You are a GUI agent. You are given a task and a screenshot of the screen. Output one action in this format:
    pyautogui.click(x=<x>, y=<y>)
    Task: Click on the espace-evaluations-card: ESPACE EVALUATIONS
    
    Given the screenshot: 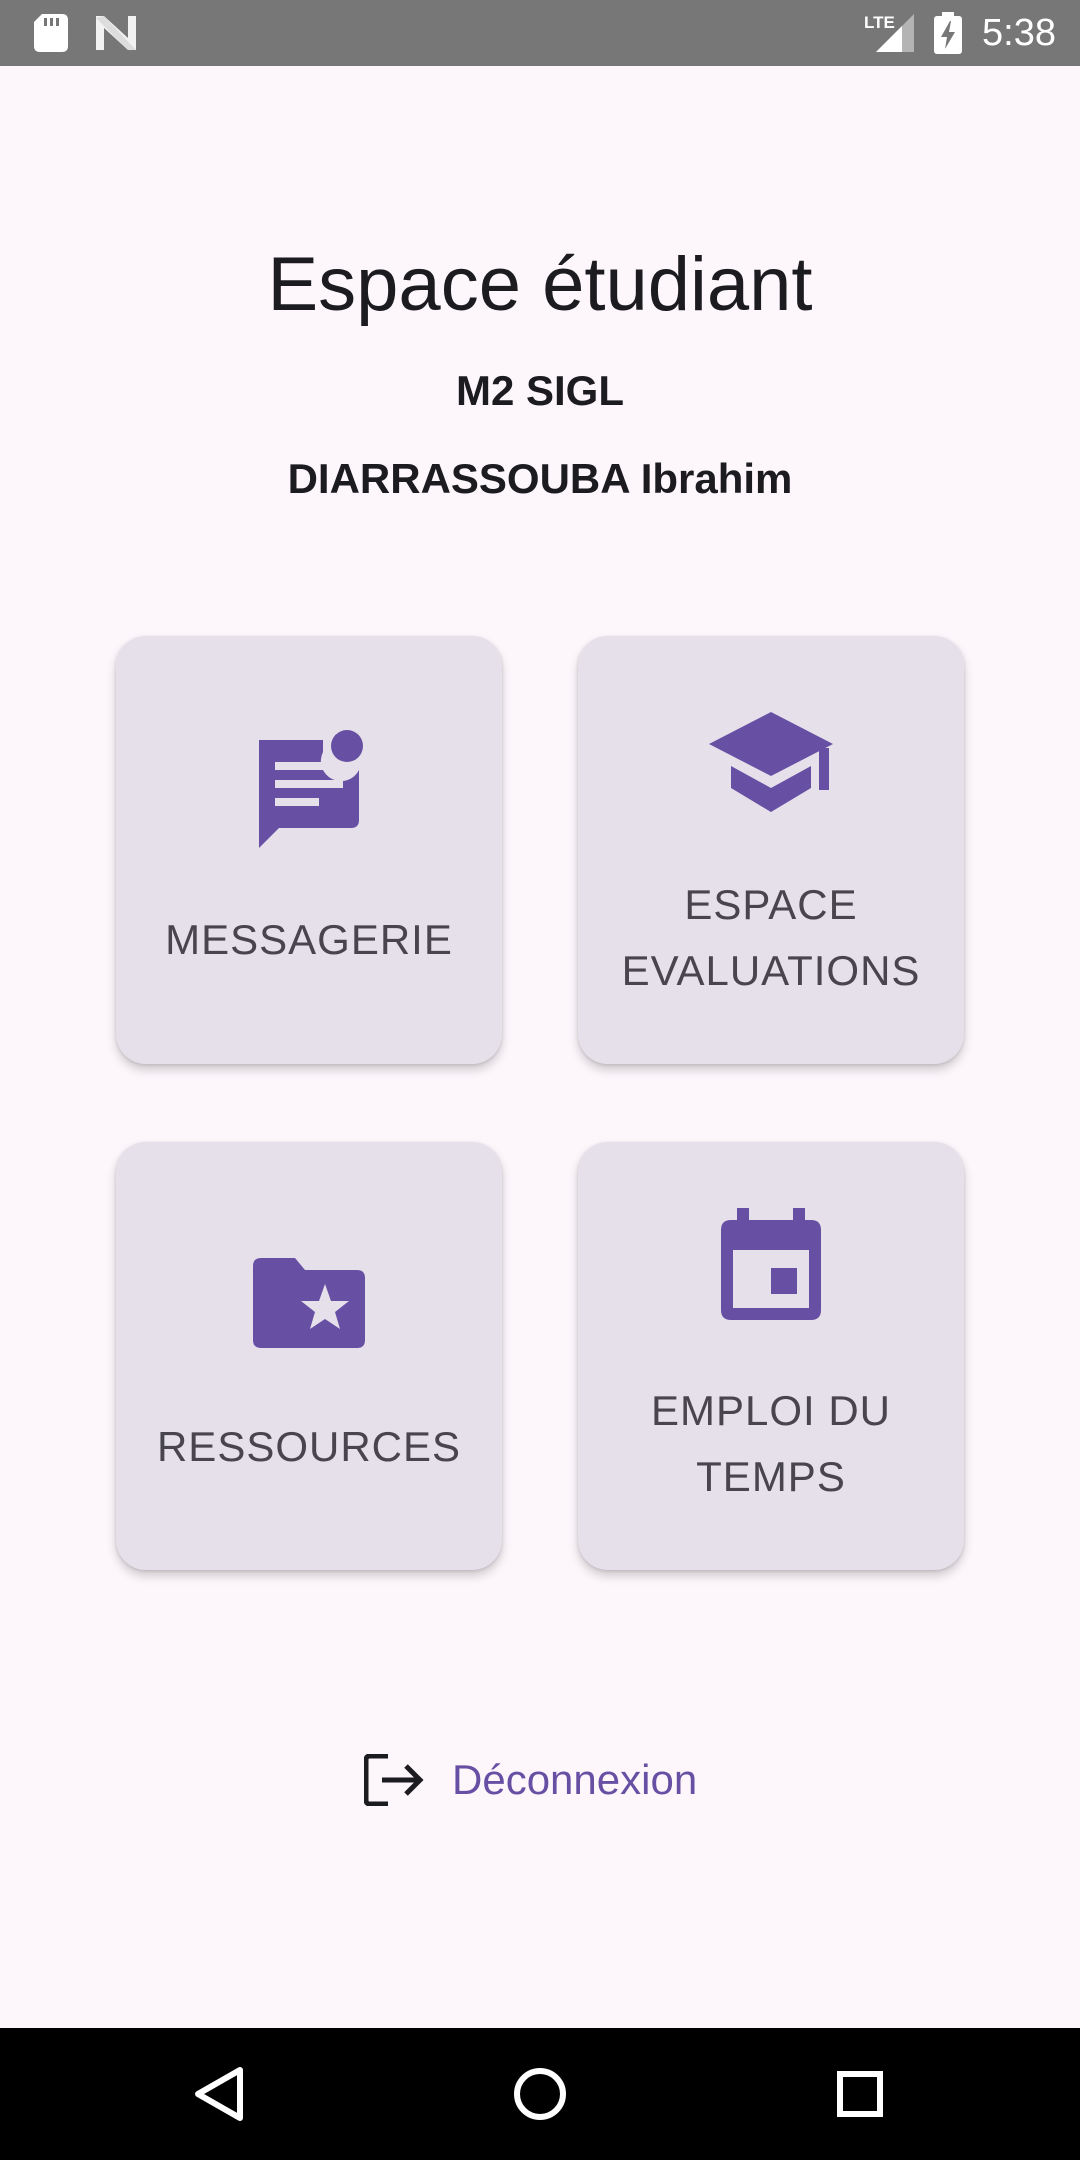 What is the action you would take?
    pyautogui.click(x=771, y=850)
    